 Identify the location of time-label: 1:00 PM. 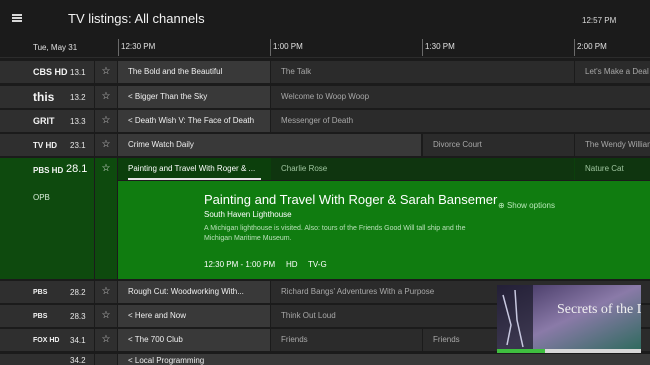
(288, 46).